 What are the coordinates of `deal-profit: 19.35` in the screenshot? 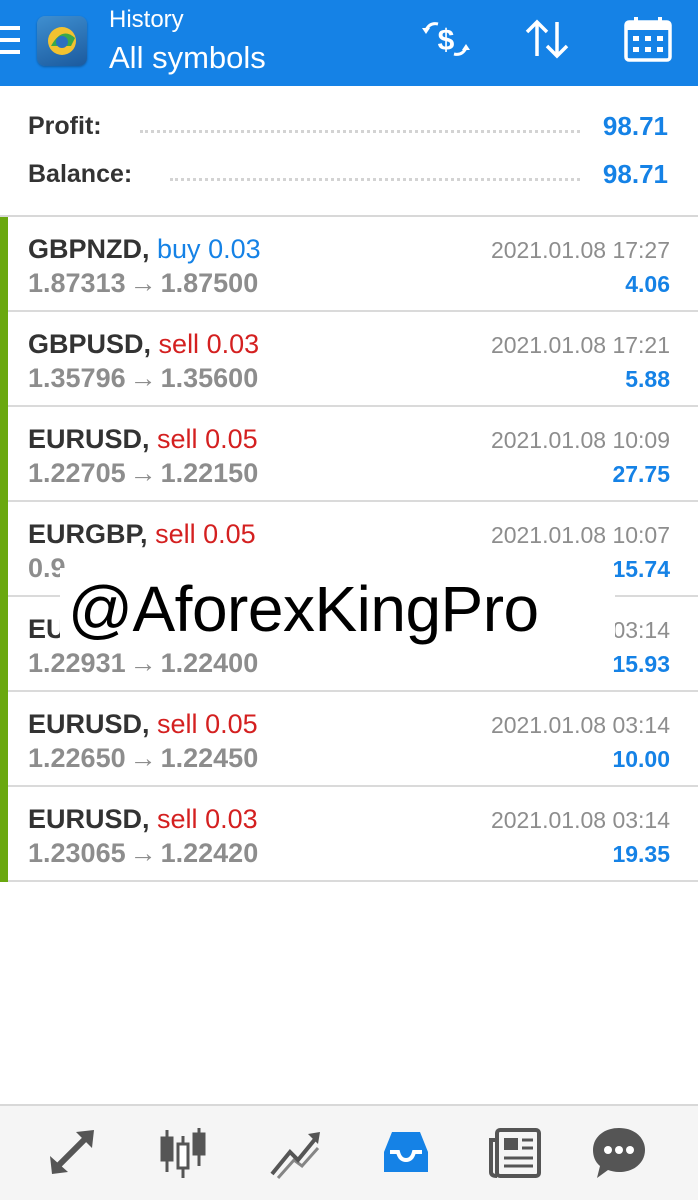 It's located at (641, 854).